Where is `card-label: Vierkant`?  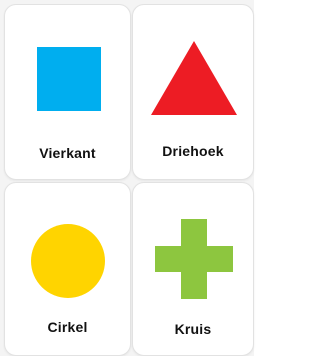
card-label: Vierkant is located at coordinates (67, 153).